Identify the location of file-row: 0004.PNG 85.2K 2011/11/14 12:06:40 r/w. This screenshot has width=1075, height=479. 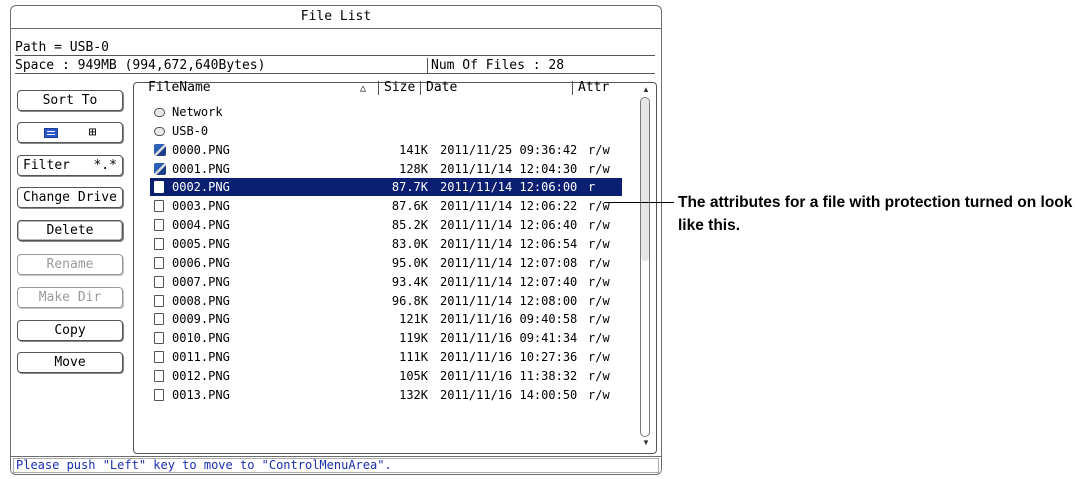
(386, 225).